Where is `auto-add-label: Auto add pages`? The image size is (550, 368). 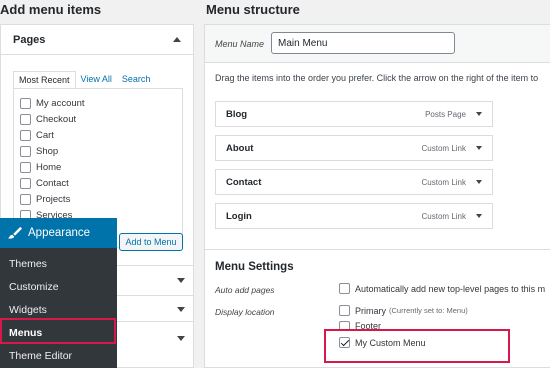 auto-add-label: Auto add pages is located at coordinates (245, 290).